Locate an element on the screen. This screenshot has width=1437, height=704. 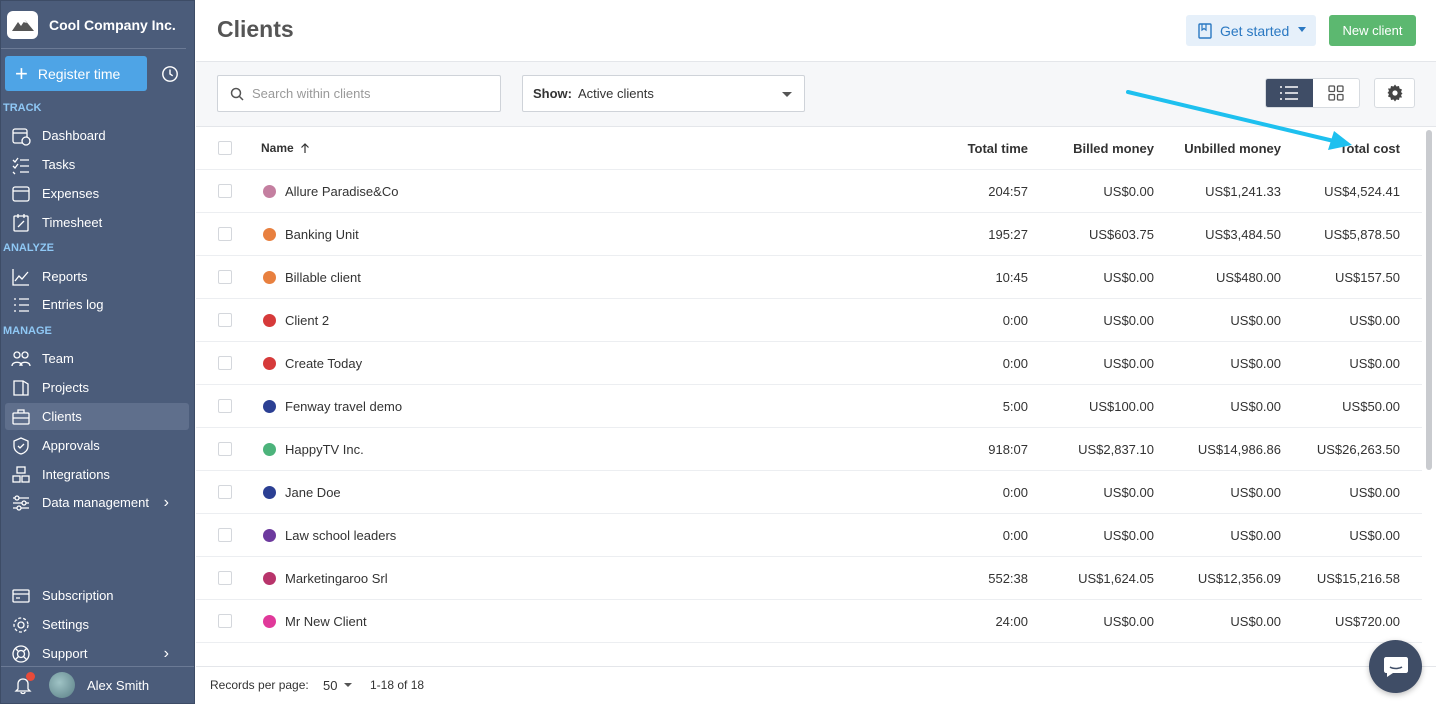
entries-log-icon is located at coordinates (21, 304).